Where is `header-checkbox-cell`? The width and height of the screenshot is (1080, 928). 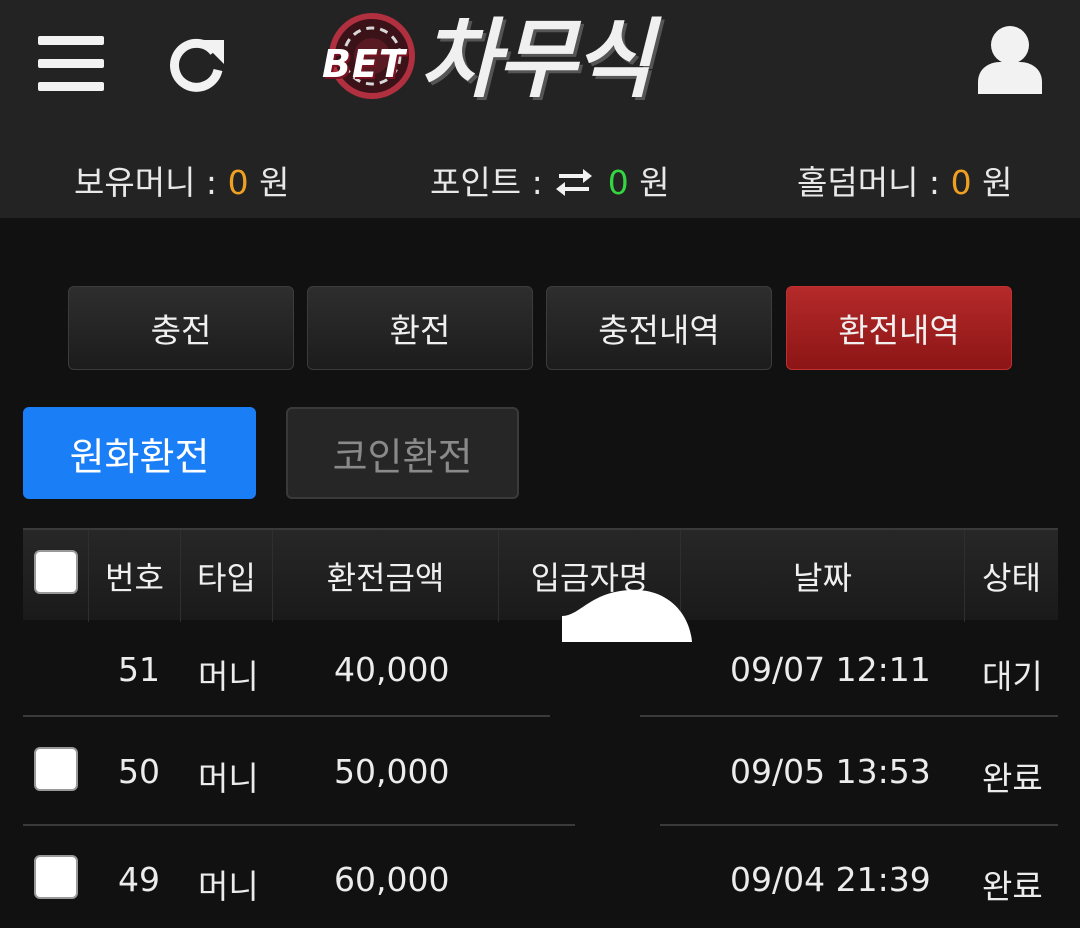 header-checkbox-cell is located at coordinates (56, 576).